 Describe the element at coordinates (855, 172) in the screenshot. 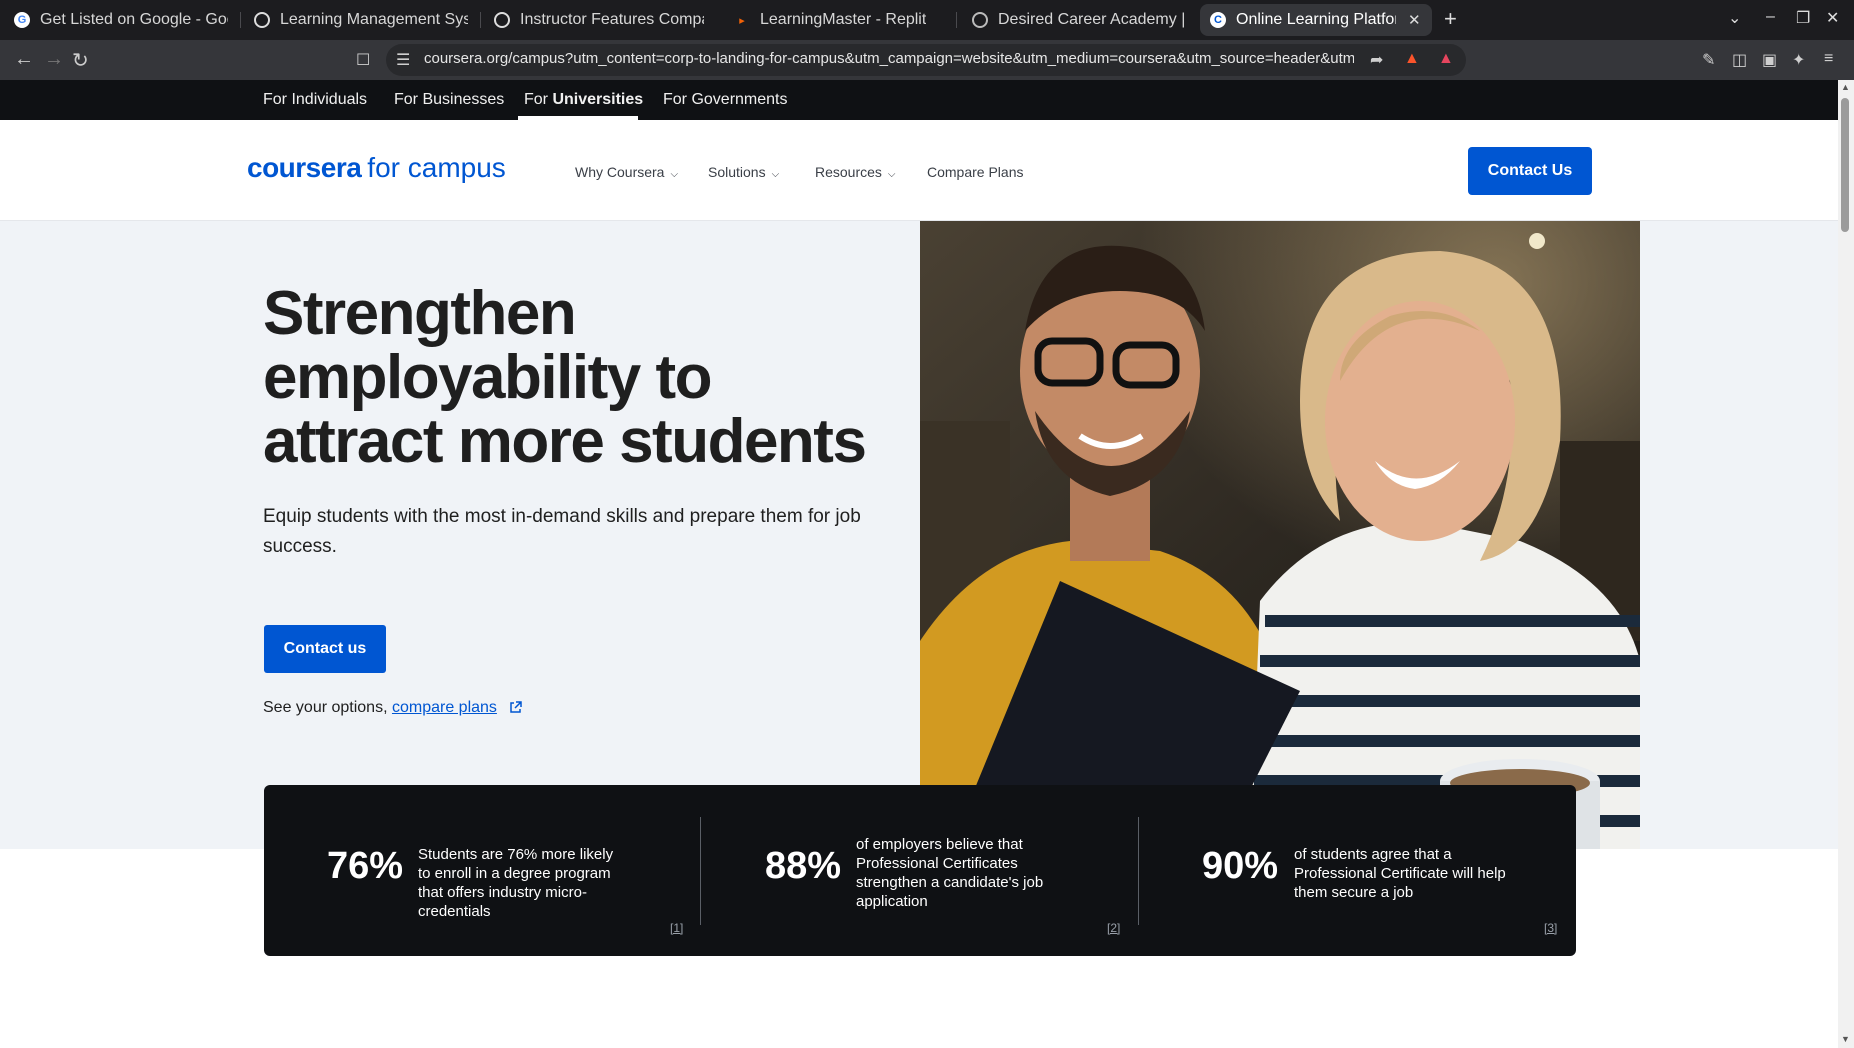

I see `nav-resources: Resources ⌵` at that location.